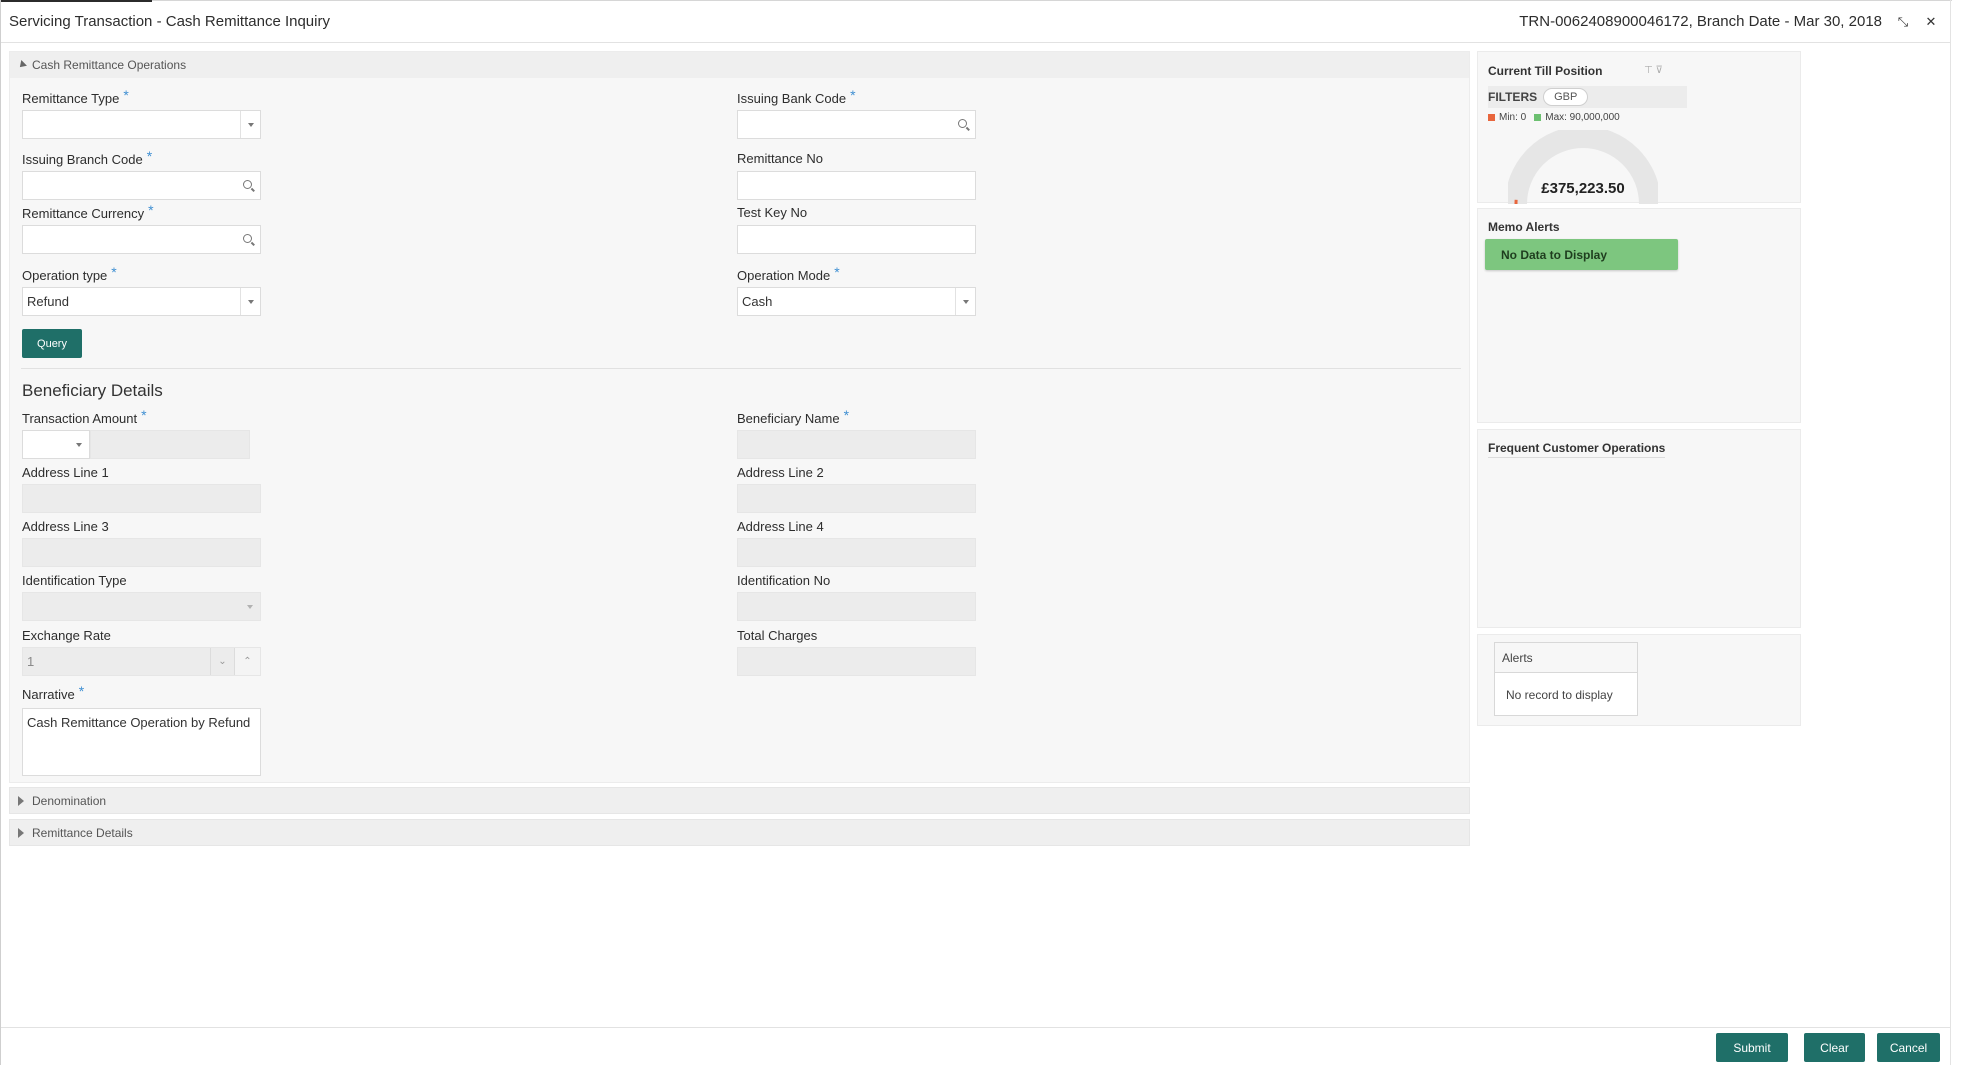  I want to click on address-line-3-input, so click(141, 552).